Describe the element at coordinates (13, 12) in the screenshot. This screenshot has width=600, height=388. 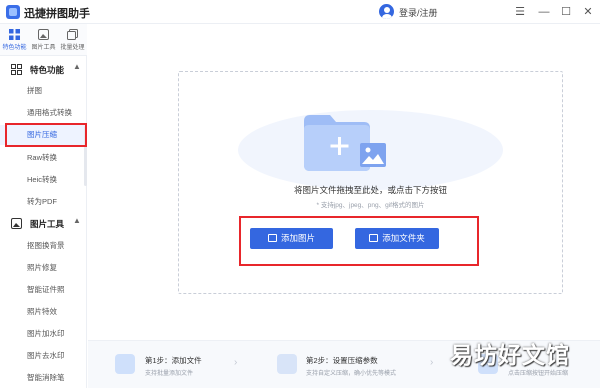
I see `app-logo-icon` at that location.